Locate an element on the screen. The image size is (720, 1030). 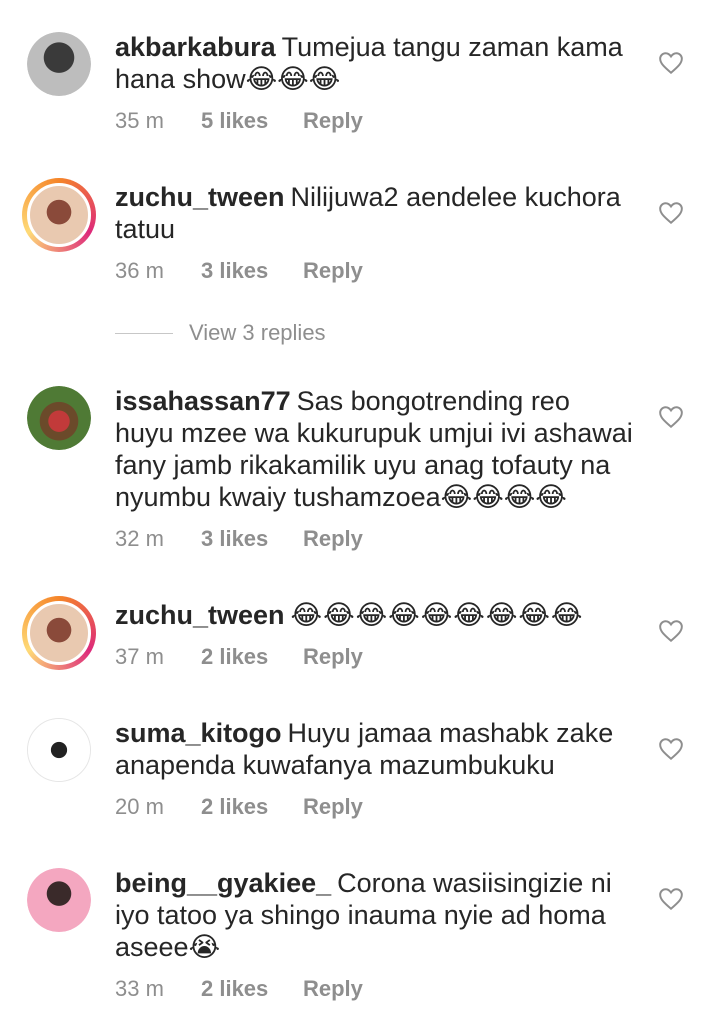
comment-meta: 33 m 2 likes Reply is located at coordinates (239, 989).